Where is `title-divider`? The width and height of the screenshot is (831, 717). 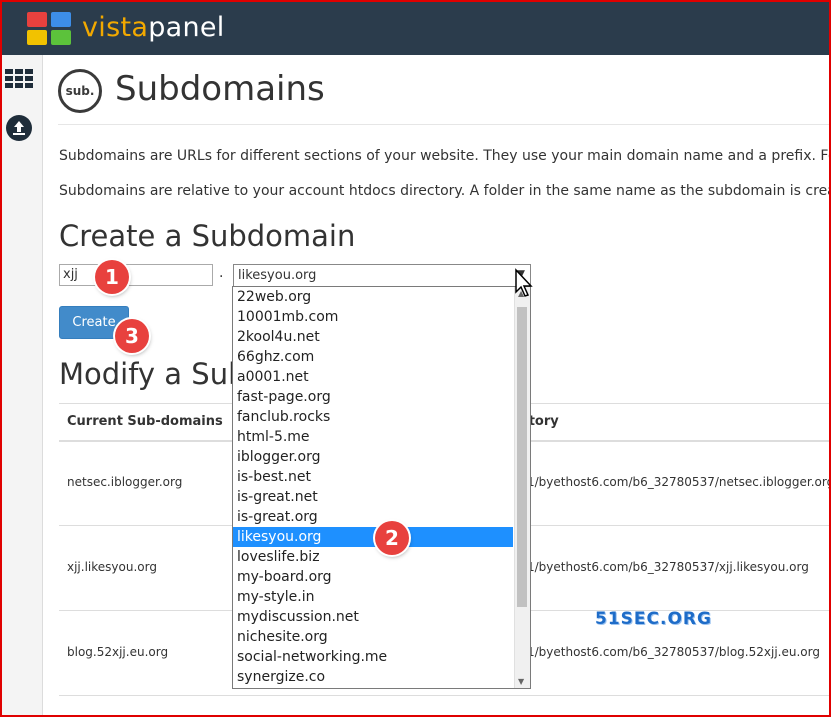 title-divider is located at coordinates (443, 124).